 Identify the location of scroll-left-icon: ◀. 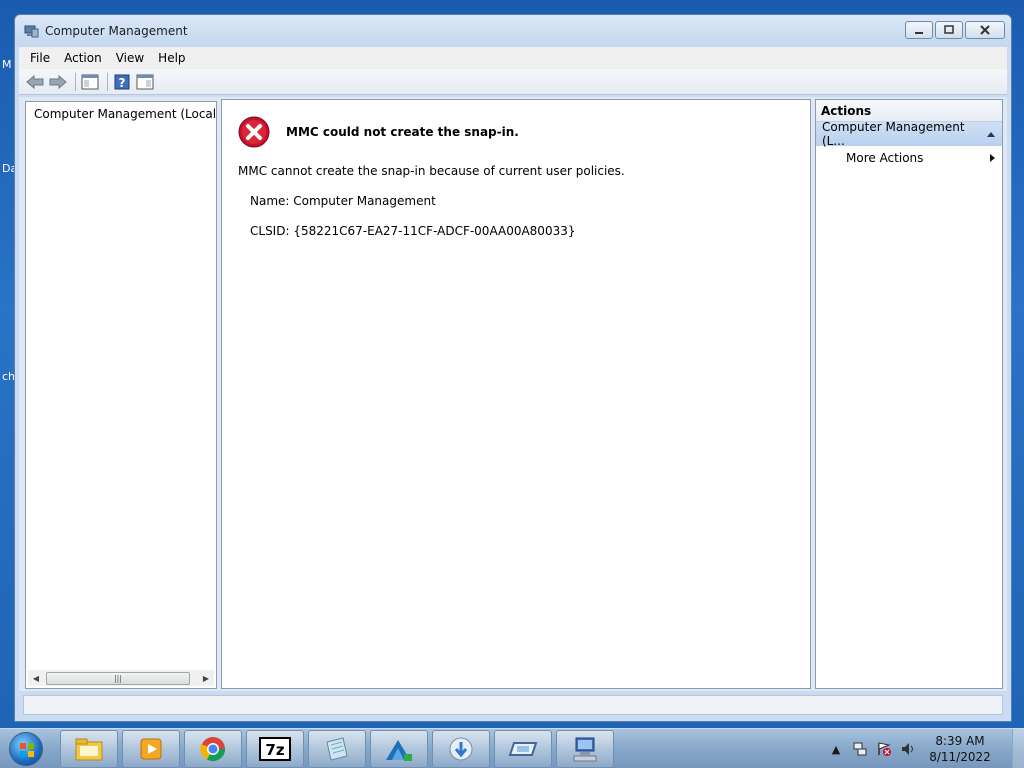
(36, 678).